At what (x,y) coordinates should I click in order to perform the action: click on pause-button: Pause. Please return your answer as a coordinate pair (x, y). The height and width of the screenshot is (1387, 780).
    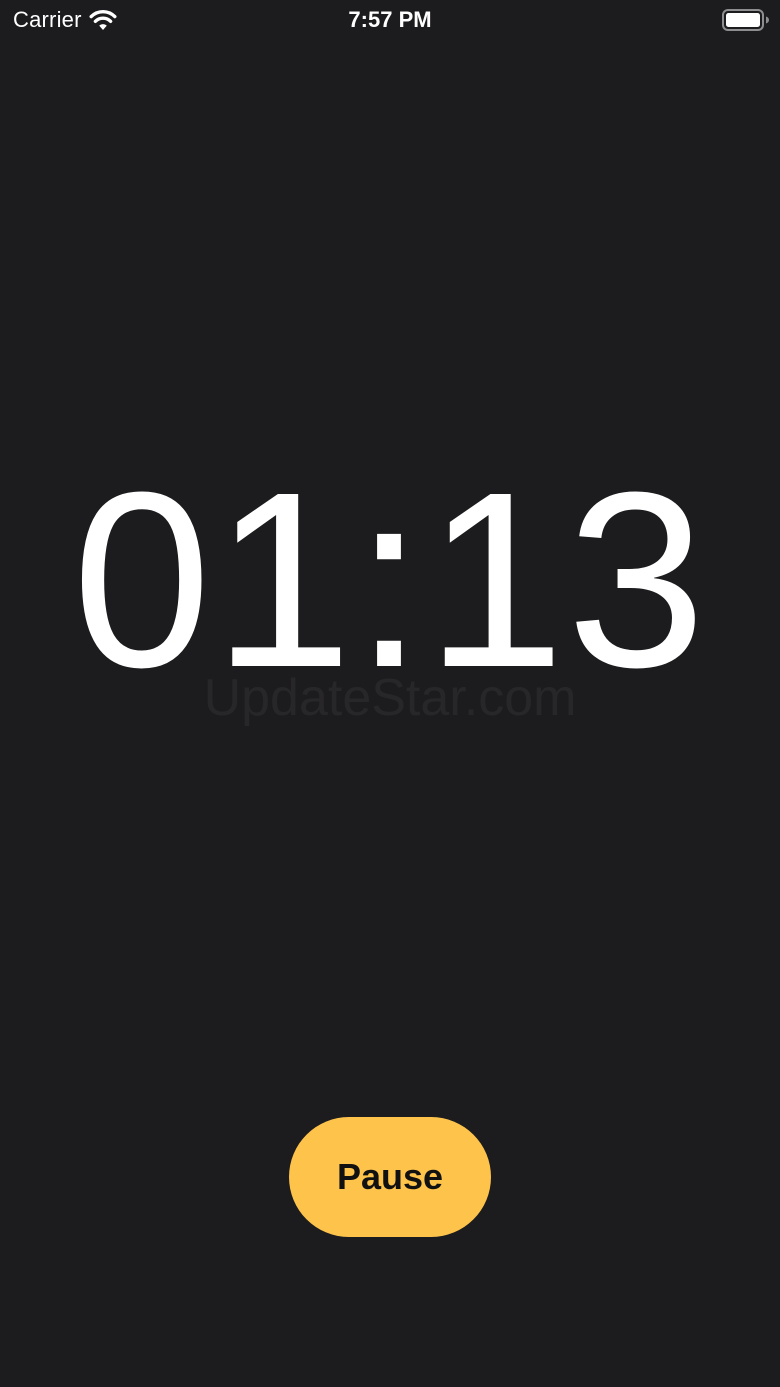
    Looking at the image, I should click on (390, 1177).